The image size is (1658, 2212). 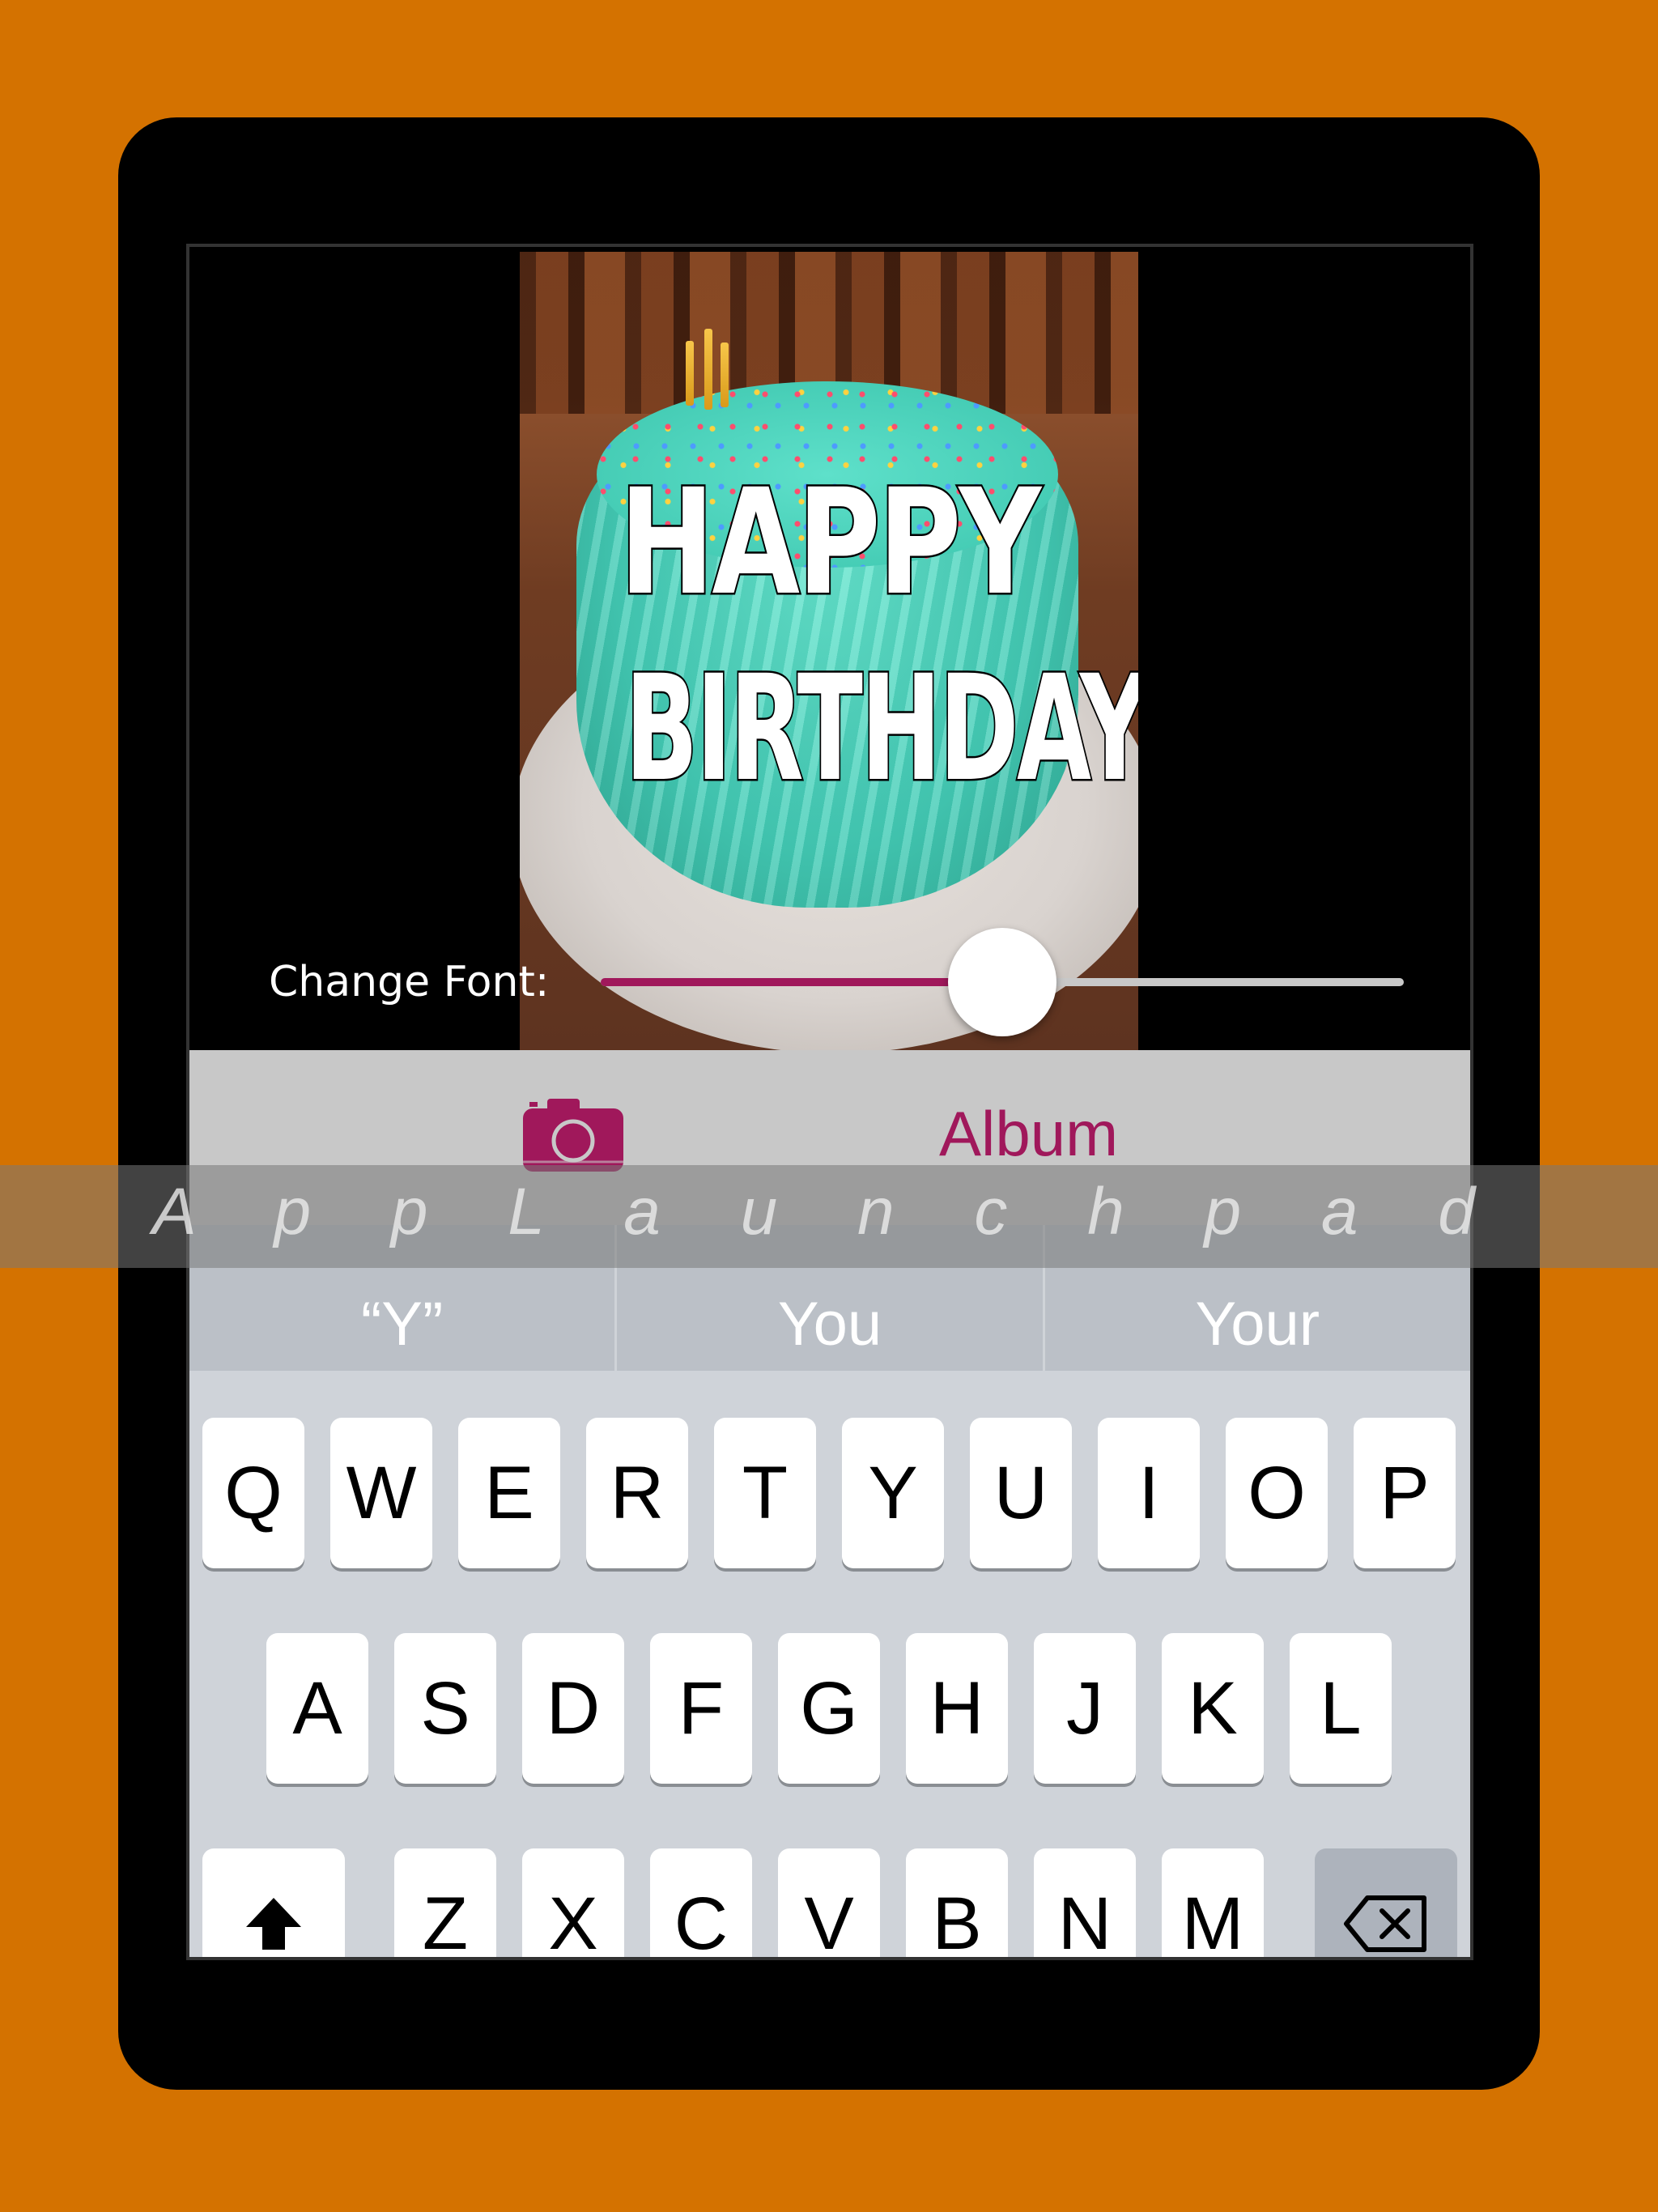 I want to click on key-j: J, so click(x=1085, y=1709).